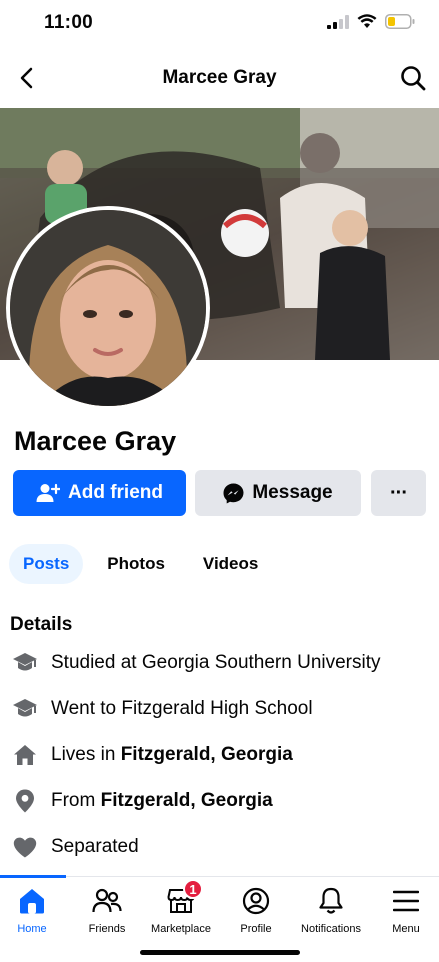 This screenshot has width=439, height=962. Describe the element at coordinates (107, 929) in the screenshot. I see `tab-label: Friends` at that location.